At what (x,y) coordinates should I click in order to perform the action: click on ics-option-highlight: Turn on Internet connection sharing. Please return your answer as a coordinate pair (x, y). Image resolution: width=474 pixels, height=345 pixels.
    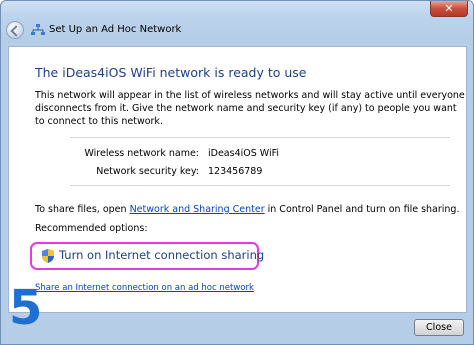
    Looking at the image, I should click on (147, 256).